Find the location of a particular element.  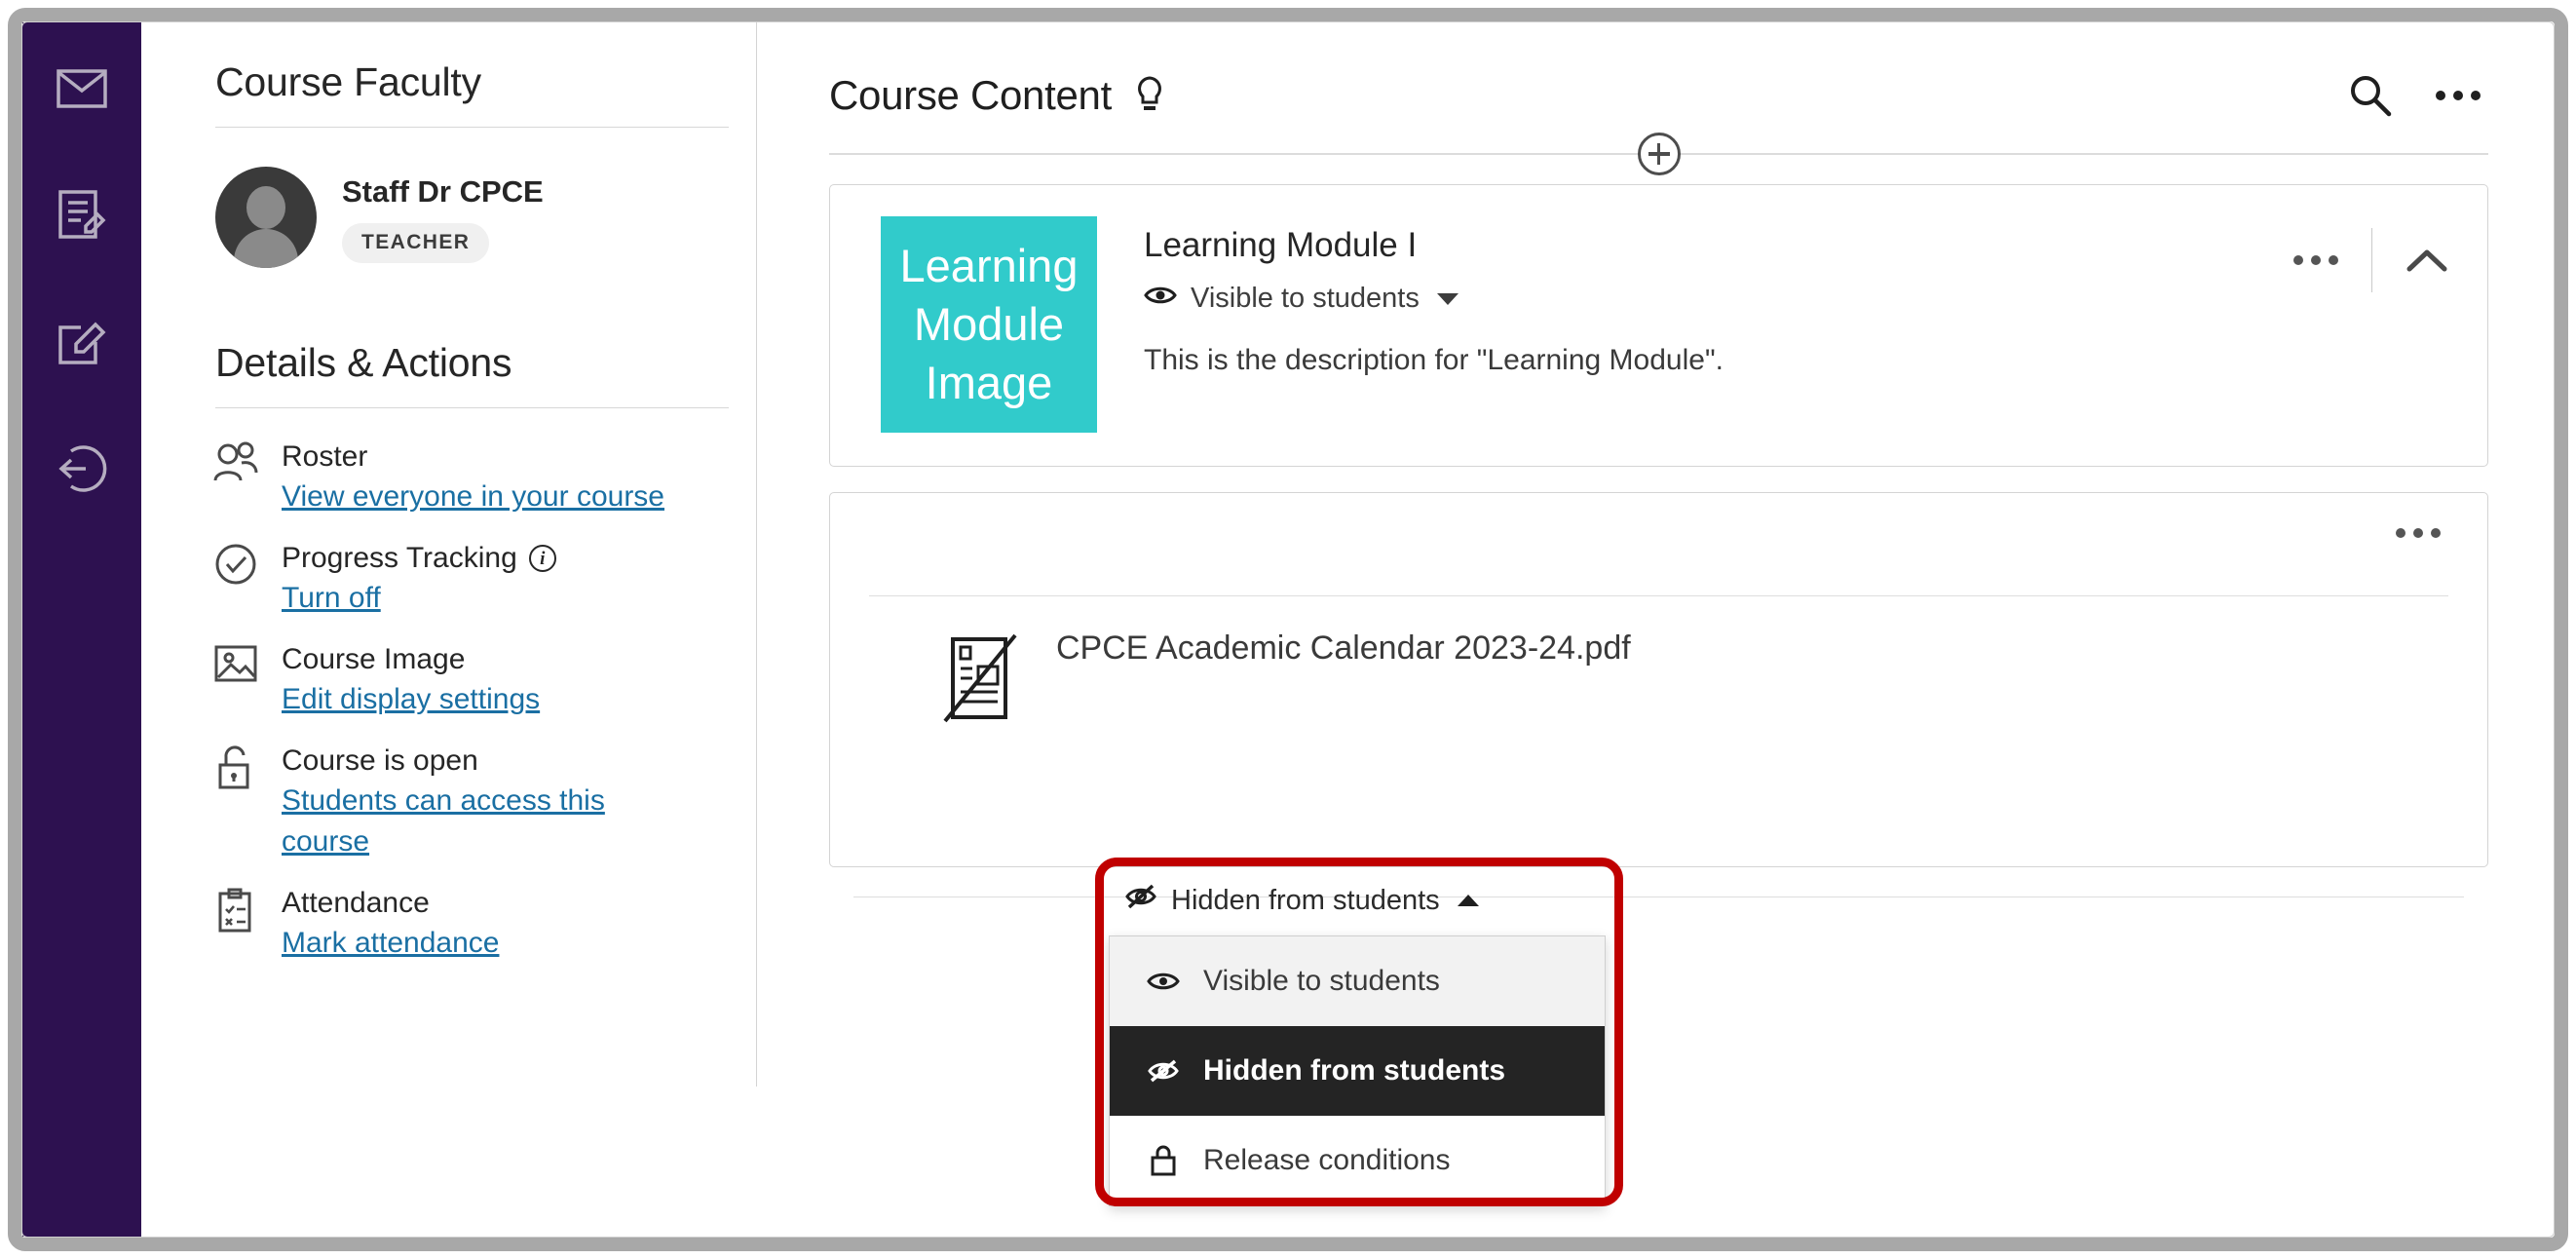

detail-item-roster: Roster View everyone in your course is located at coordinates (458, 478).